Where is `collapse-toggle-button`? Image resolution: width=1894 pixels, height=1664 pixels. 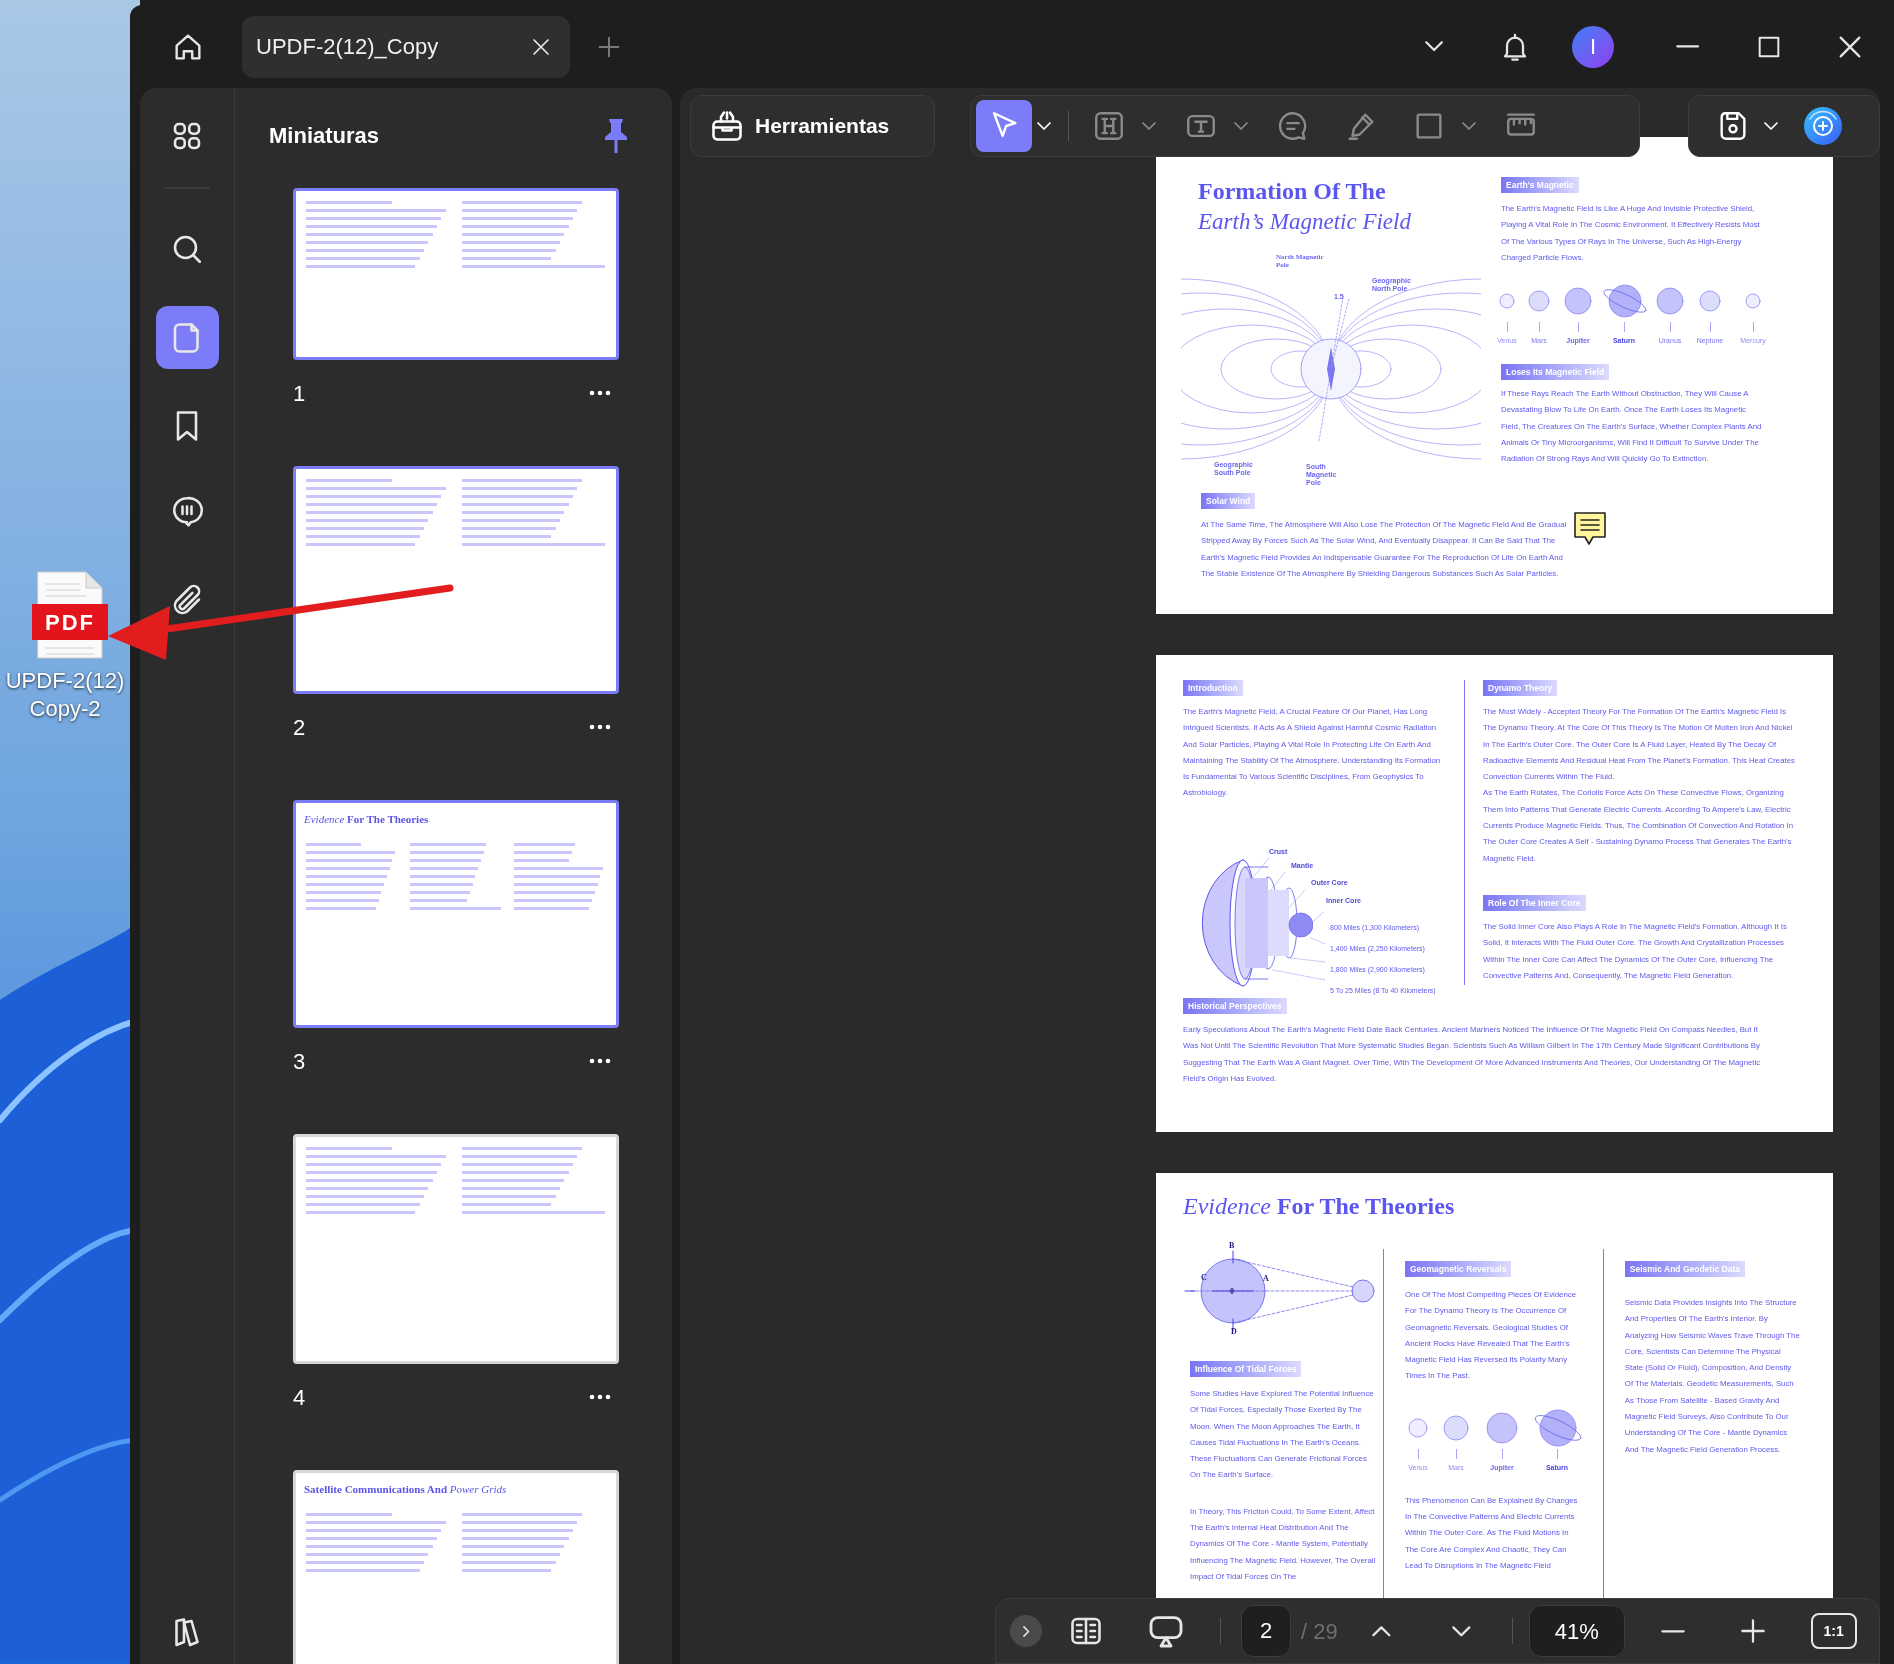 collapse-toggle-button is located at coordinates (1026, 1631).